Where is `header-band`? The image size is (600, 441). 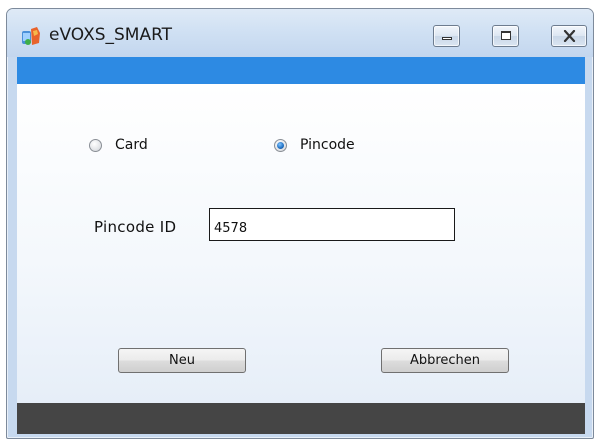
header-band is located at coordinates (301, 70).